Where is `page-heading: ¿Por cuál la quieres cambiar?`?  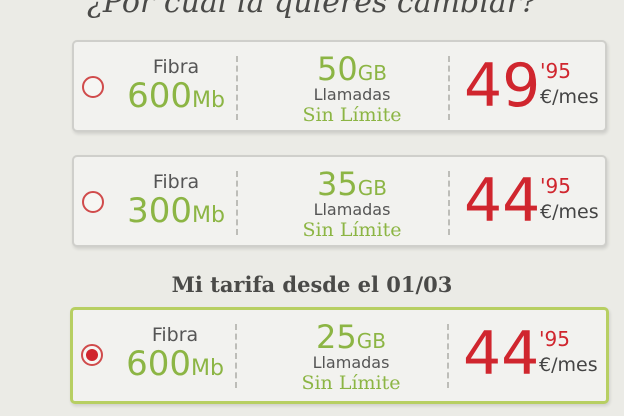 page-heading: ¿Por cuál la quieres cambiar? is located at coordinates (312, 10).